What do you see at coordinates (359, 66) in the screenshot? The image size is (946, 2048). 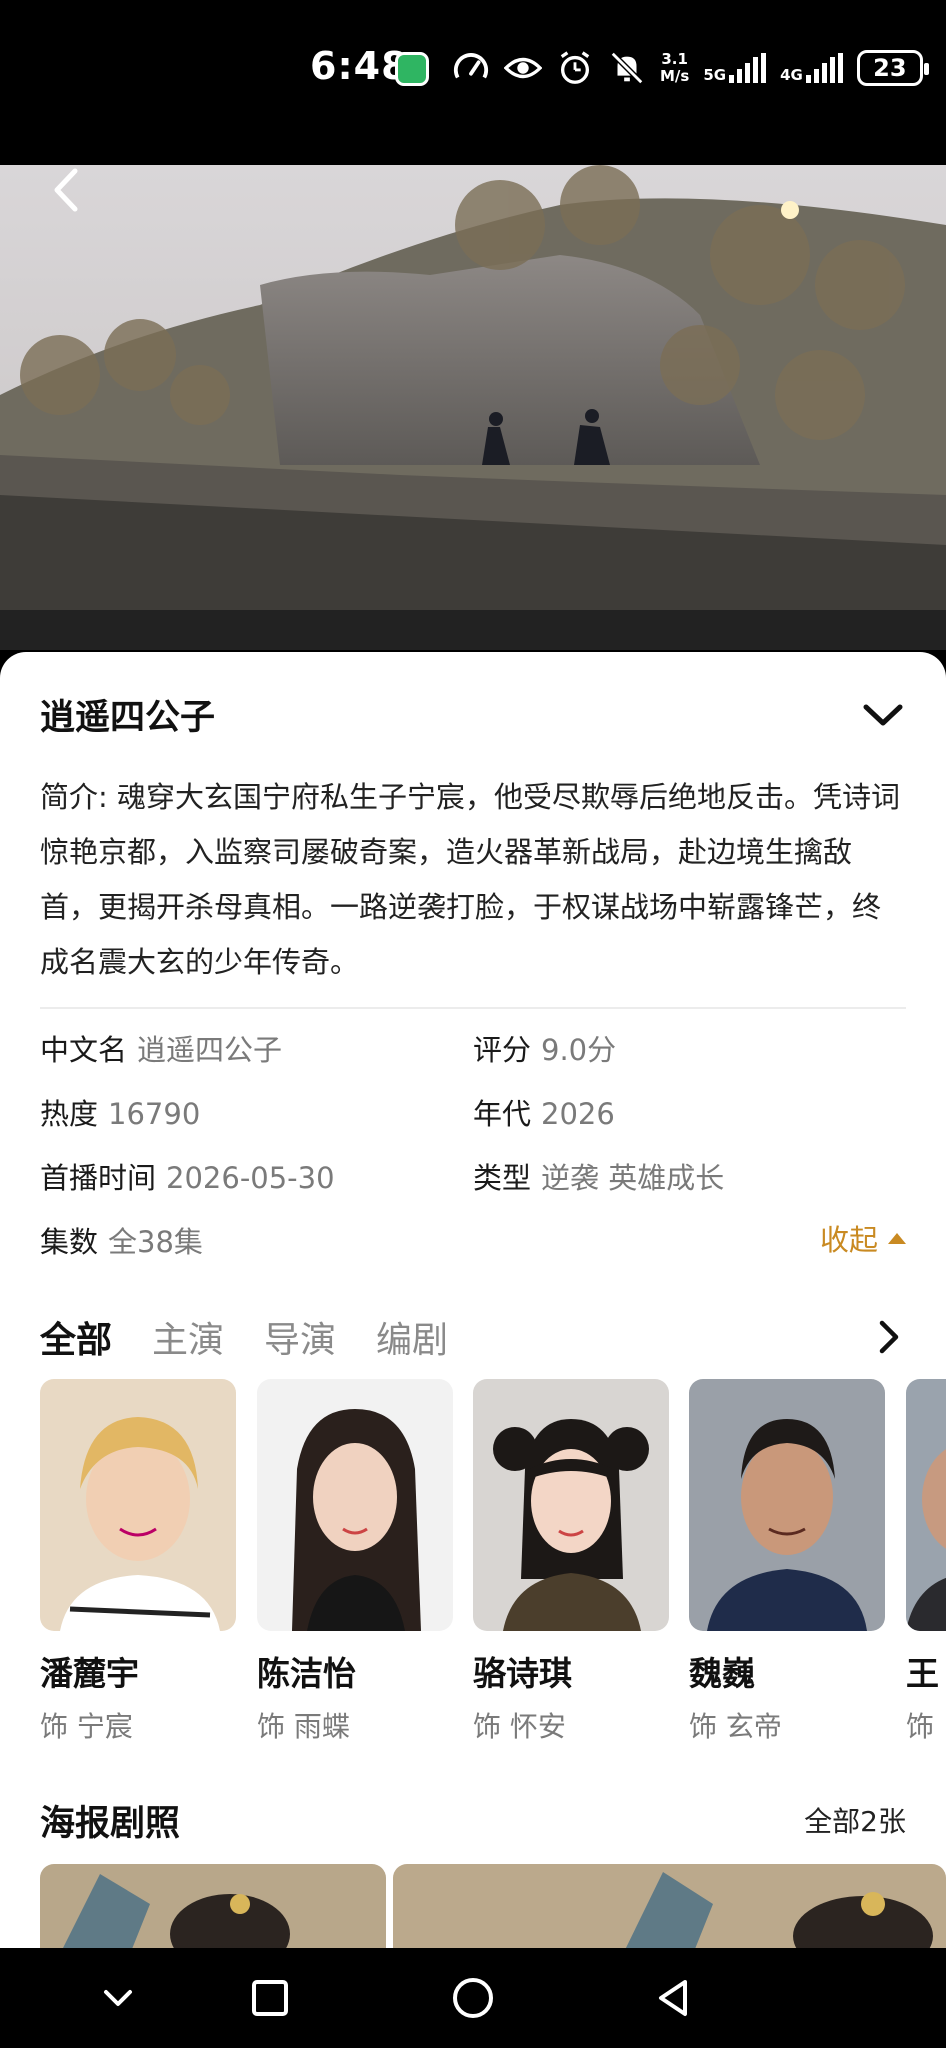 I see `status-time: 6:48` at bounding box center [359, 66].